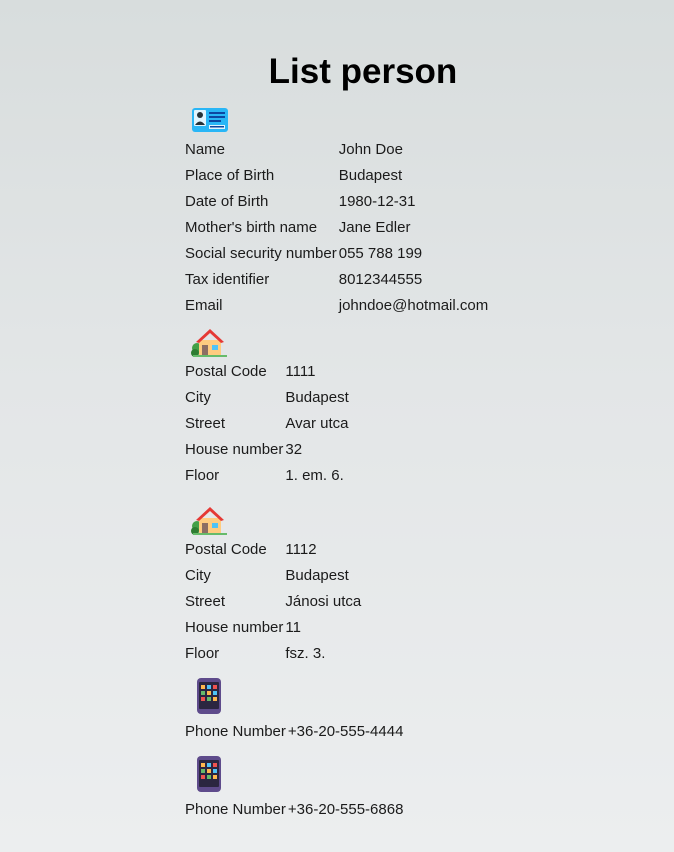 This screenshot has width=674, height=852. What do you see at coordinates (336, 305) in the screenshot?
I see `person-field-email: Email johndoe@hotmail.com` at bounding box center [336, 305].